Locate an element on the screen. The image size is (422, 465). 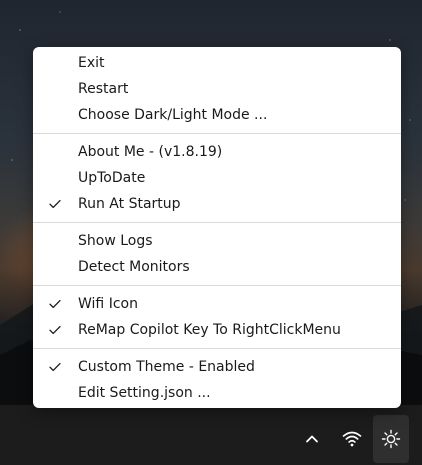
menu-item-run-at-startup: Run At Startup is located at coordinates (217, 204).